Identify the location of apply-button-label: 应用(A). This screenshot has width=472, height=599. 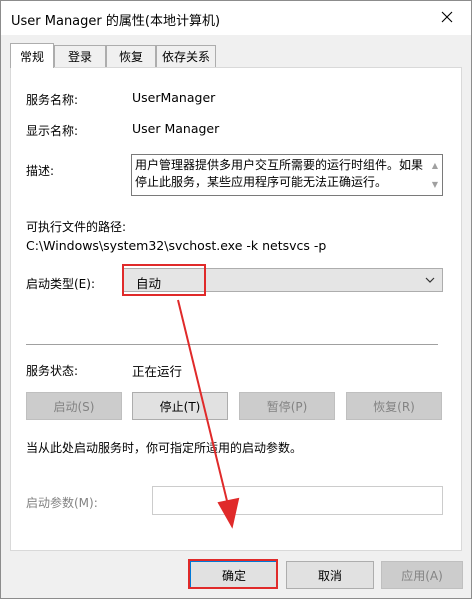
(422, 575).